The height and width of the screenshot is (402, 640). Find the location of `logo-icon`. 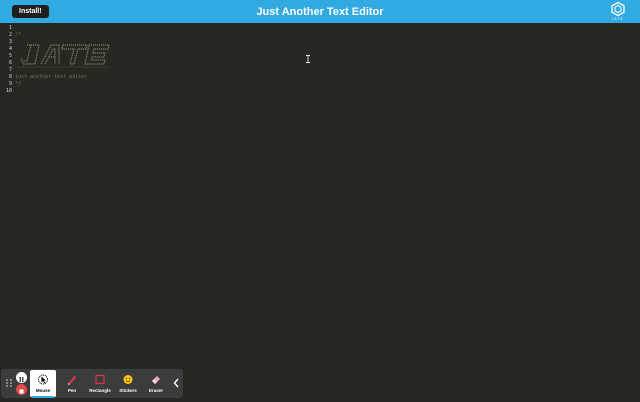

logo-icon is located at coordinates (618, 9).